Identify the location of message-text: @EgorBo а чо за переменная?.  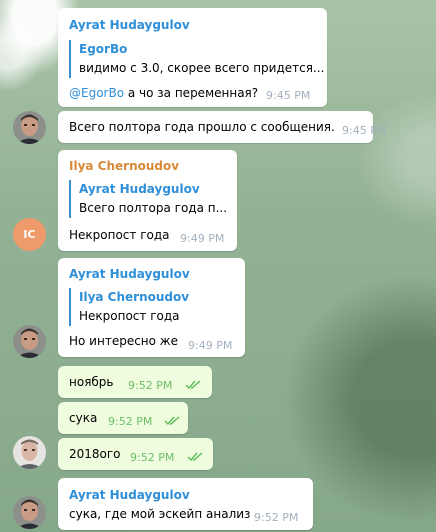
(163, 93).